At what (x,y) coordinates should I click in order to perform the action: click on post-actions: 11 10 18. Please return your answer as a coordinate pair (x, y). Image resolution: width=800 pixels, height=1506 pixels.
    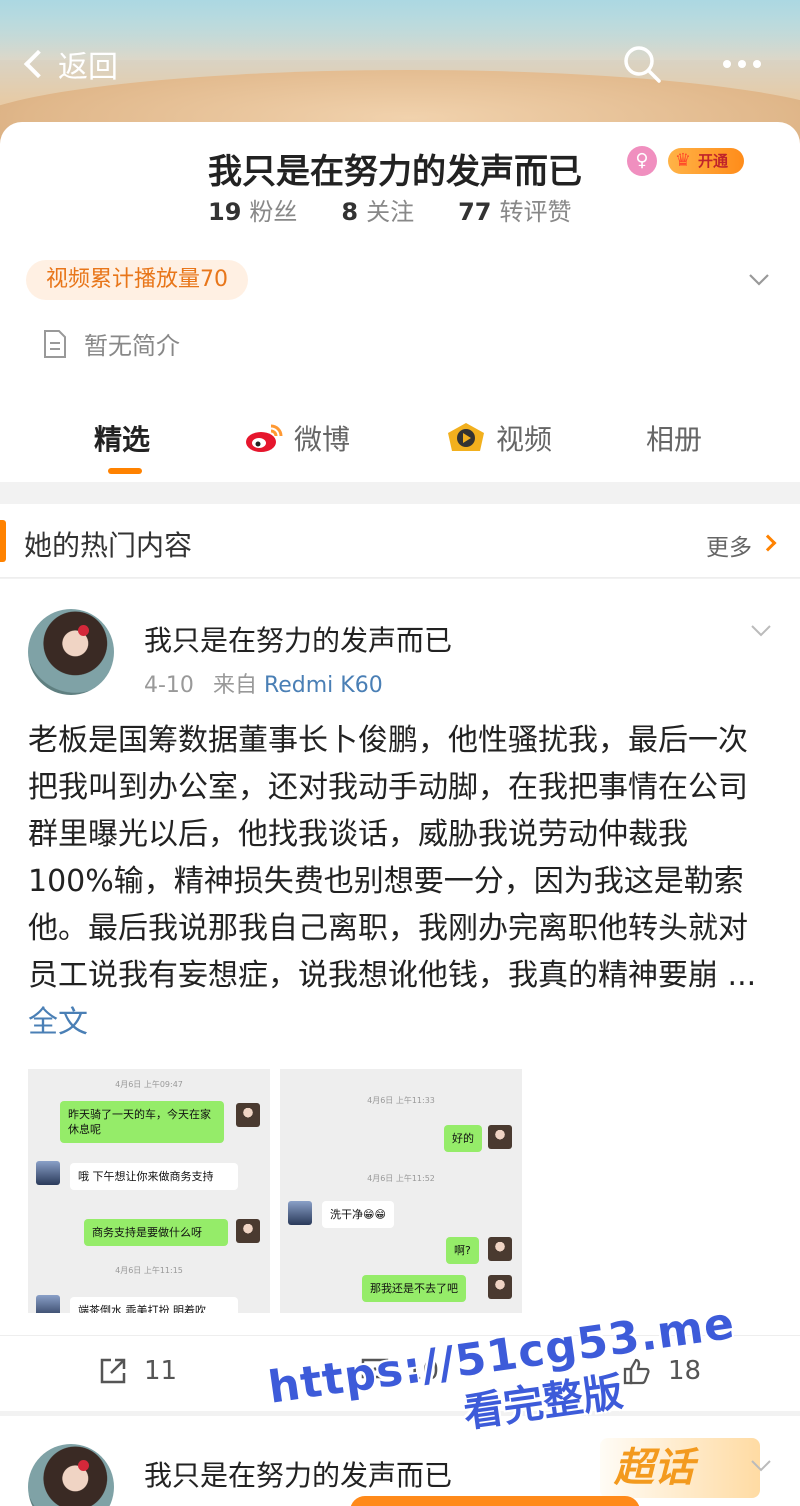
    Looking at the image, I should click on (400, 1373).